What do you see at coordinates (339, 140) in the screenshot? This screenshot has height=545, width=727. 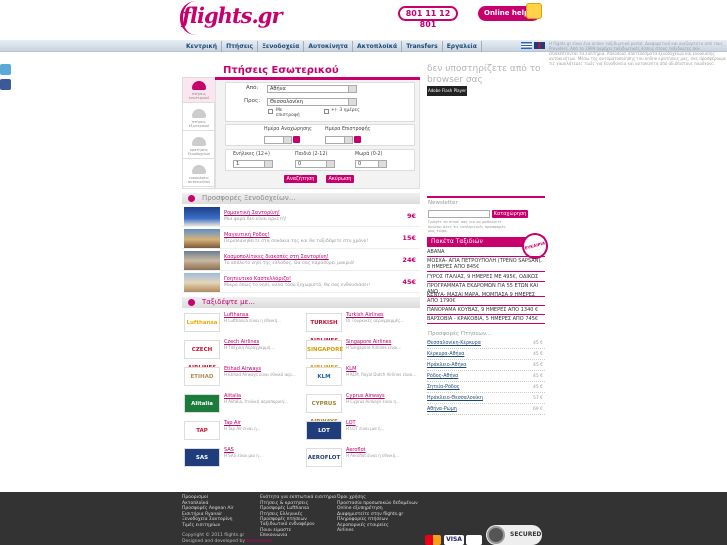 I see `return-date-input` at bounding box center [339, 140].